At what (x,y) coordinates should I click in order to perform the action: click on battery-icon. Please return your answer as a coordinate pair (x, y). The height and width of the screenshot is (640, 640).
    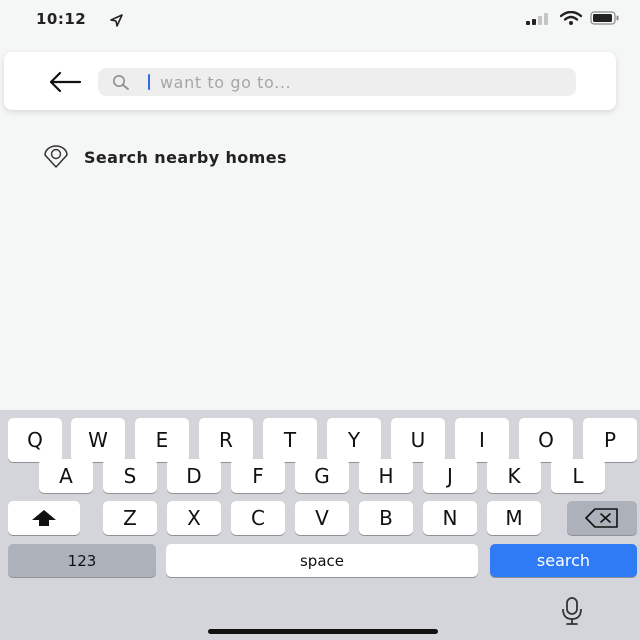
    Looking at the image, I should click on (605, 19).